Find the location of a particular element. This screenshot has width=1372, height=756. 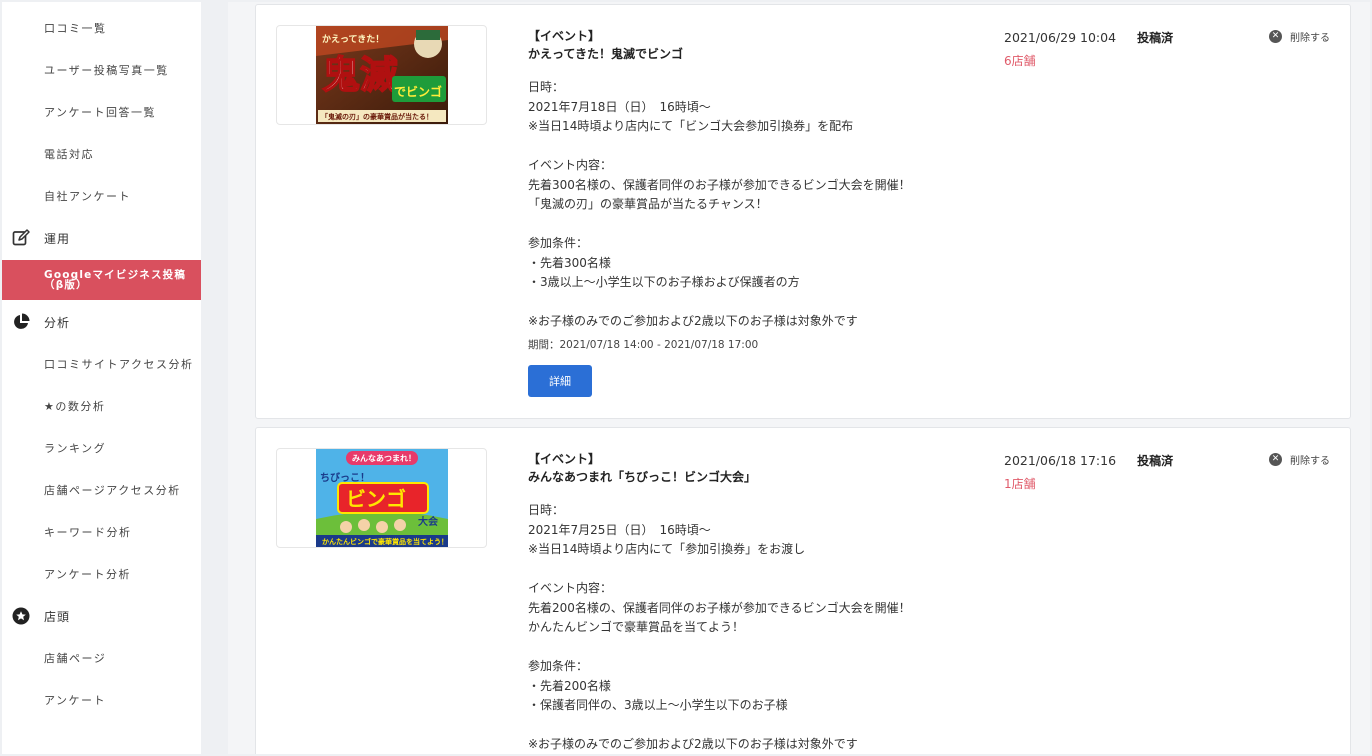

sidebar-item-label: 自社アンケート is located at coordinates (88, 196).